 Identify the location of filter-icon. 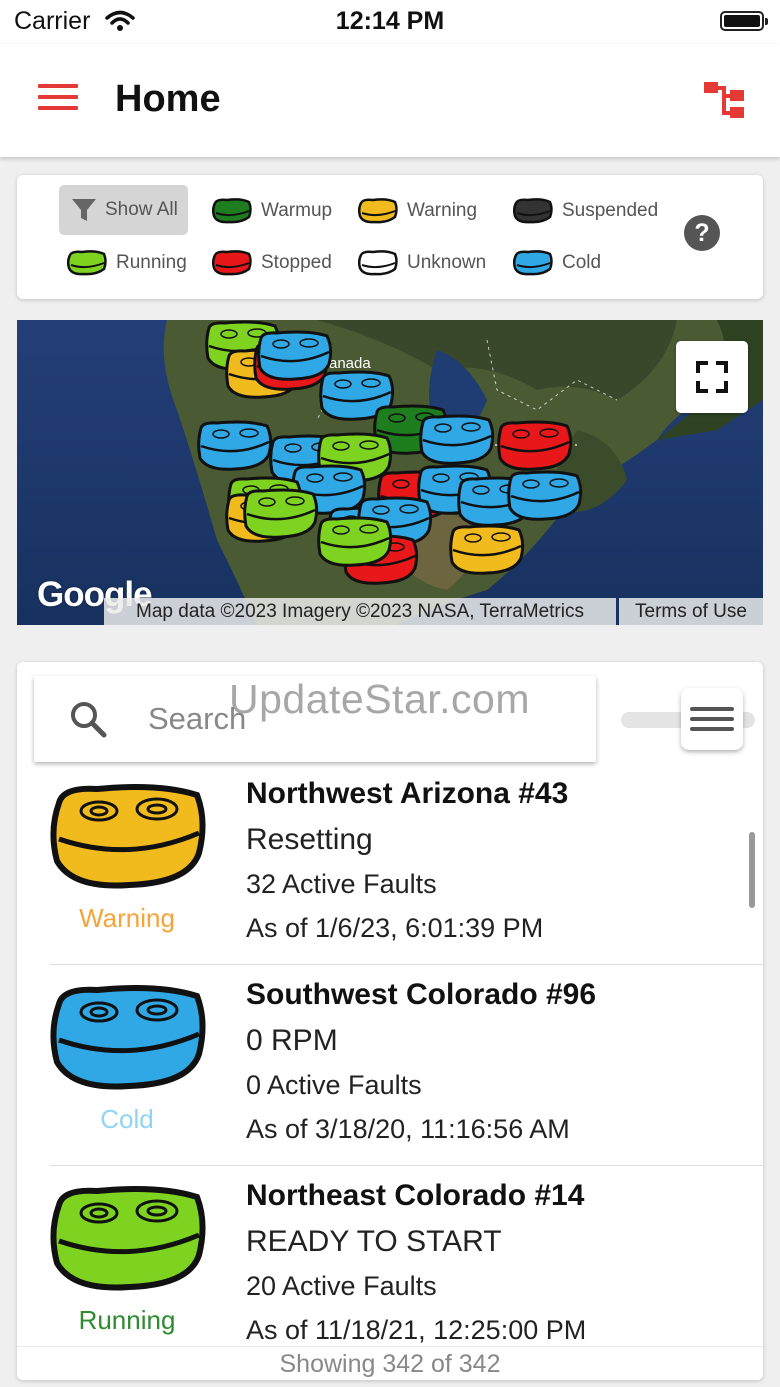
(84, 210).